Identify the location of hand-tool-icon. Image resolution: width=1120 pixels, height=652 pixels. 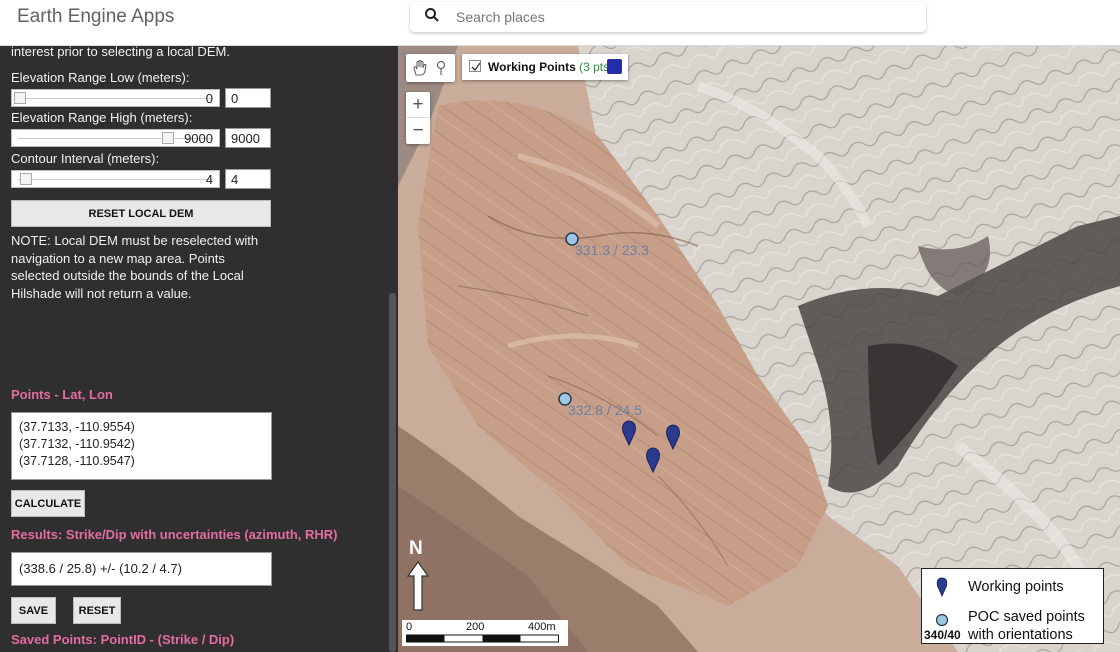
(420, 68).